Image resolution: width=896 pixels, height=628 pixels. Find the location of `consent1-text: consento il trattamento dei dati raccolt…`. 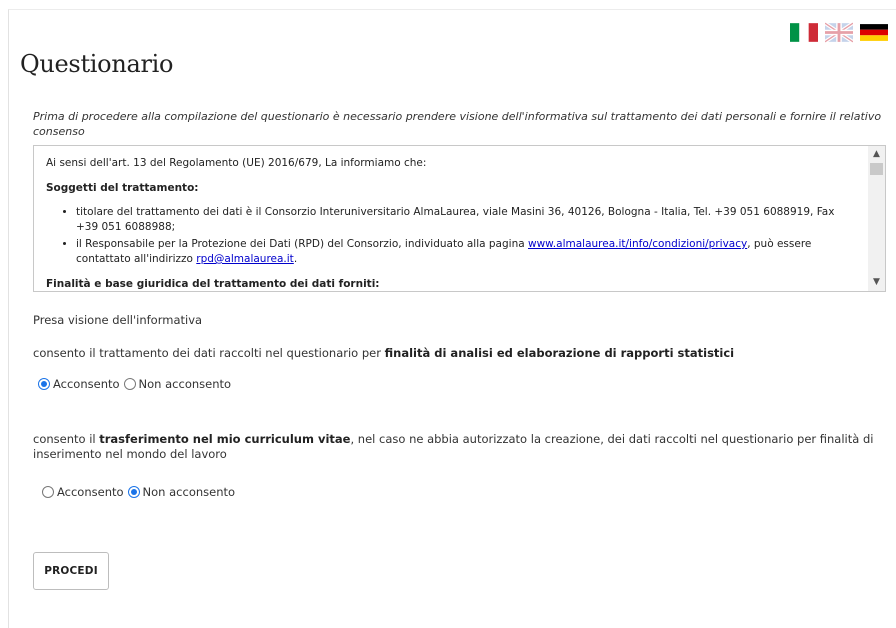

consent1-text: consento il trattamento dei dati raccolt… is located at coordinates (209, 353).